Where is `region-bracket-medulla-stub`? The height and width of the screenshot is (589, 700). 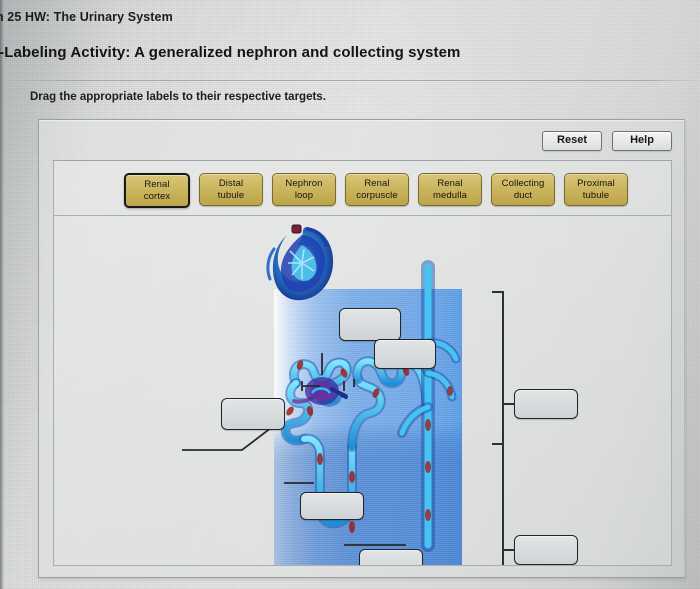
region-bracket-medulla-stub is located at coordinates (508, 550).